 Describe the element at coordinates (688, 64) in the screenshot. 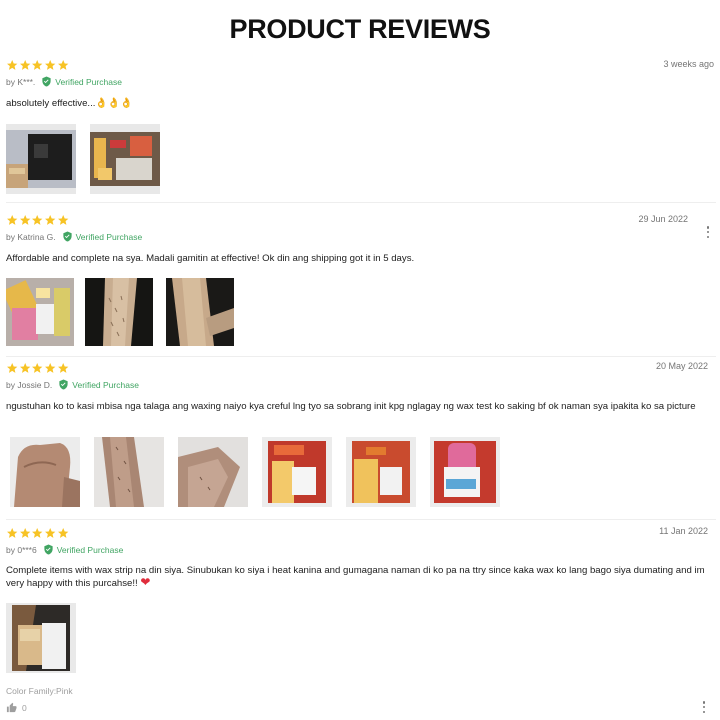

I see `review-date: 3 weeks ago` at that location.